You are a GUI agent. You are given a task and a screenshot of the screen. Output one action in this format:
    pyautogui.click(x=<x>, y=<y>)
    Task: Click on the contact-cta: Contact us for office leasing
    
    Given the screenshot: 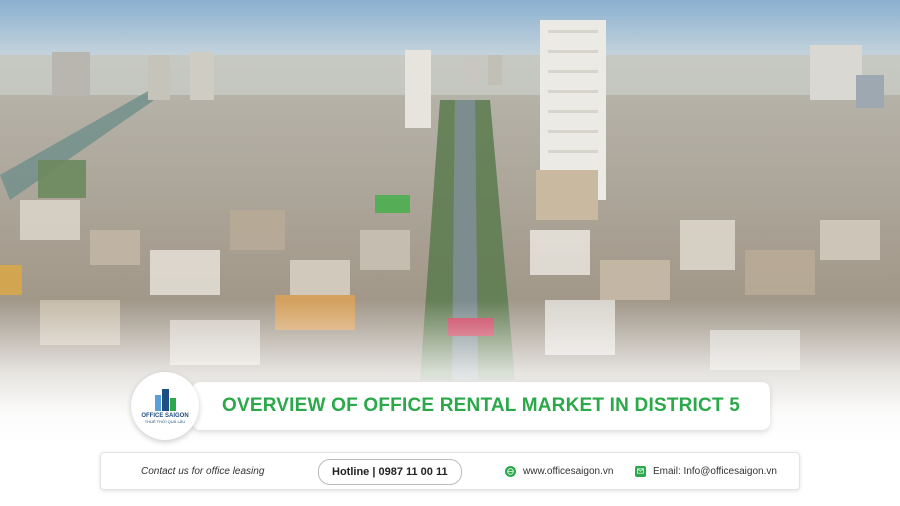 What is the action you would take?
    pyautogui.click(x=203, y=471)
    